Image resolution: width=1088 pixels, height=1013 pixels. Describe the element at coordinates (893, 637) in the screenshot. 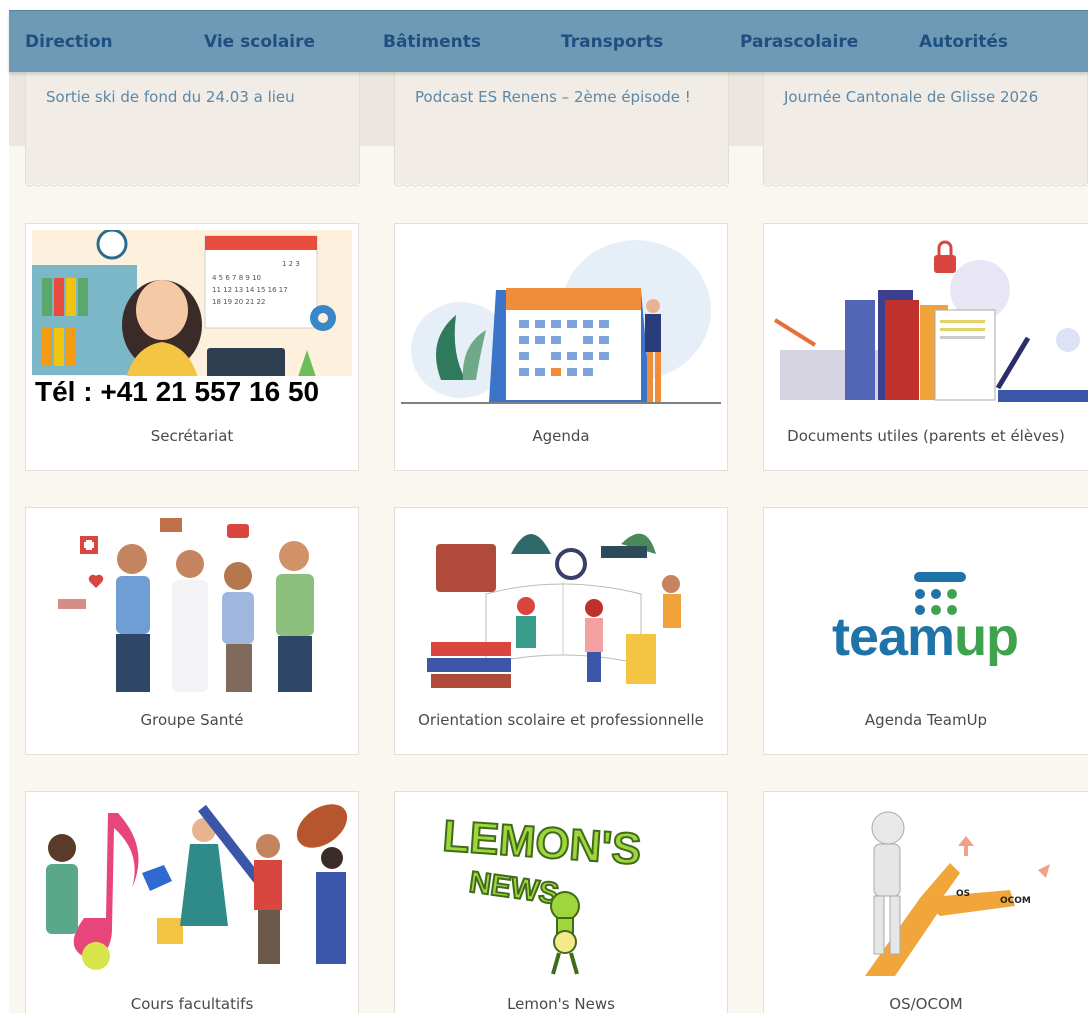

I see `teamup-wordmark-team: team` at that location.